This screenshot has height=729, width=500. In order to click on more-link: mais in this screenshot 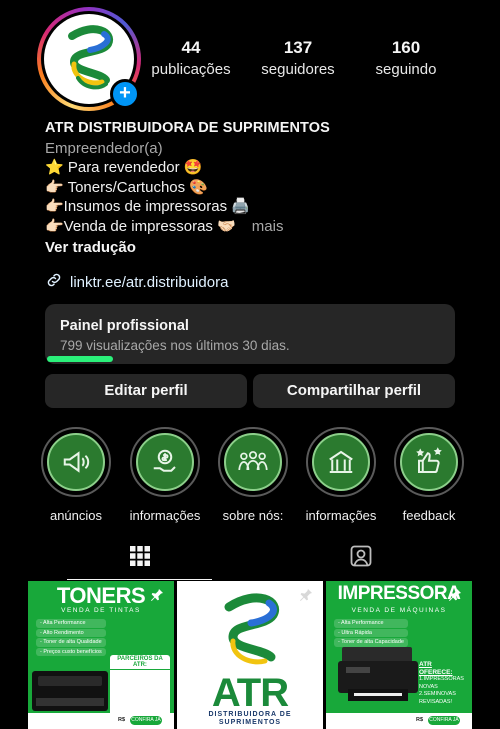, I will do `click(268, 226)`.